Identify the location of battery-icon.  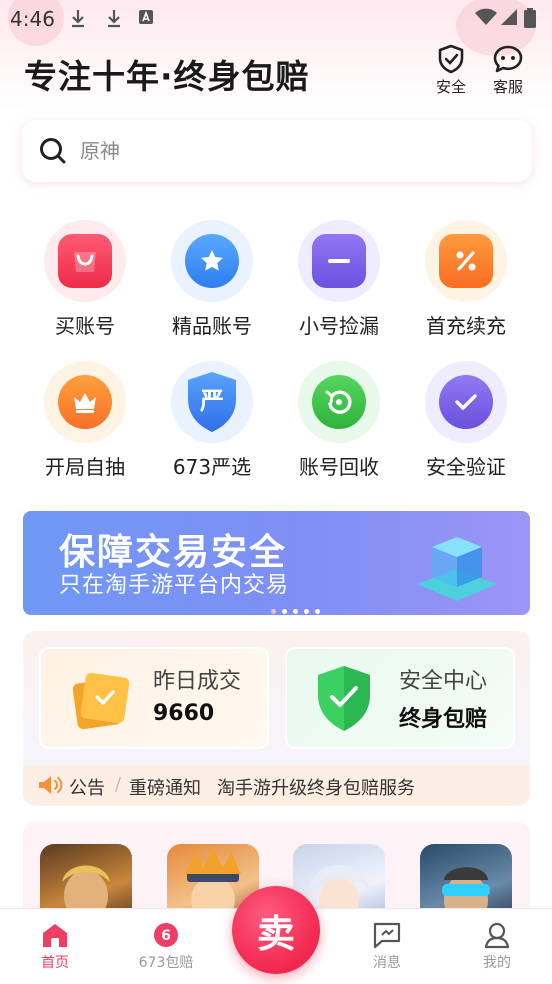
(530, 18).